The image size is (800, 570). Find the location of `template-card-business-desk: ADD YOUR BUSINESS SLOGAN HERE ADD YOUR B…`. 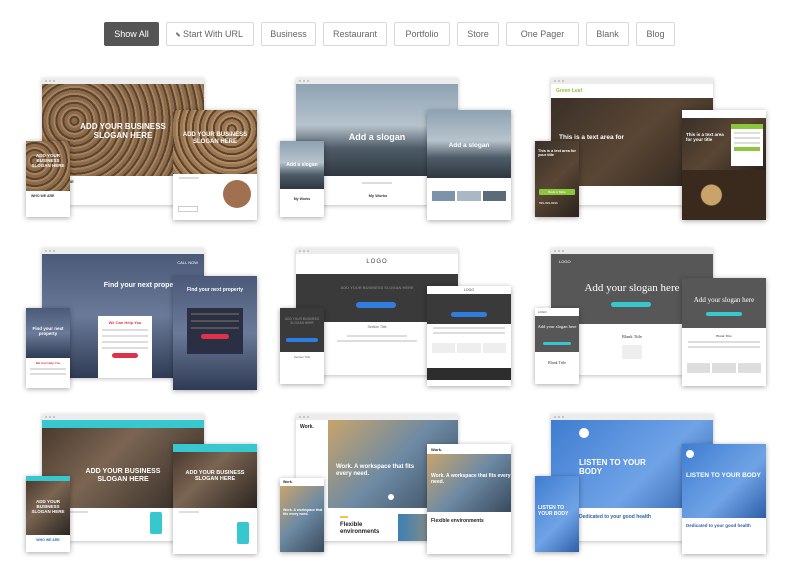

template-card-business-desk: ADD YOUR BUSINESS SLOGAN HERE ADD YOUR B… is located at coordinates (144, 489).